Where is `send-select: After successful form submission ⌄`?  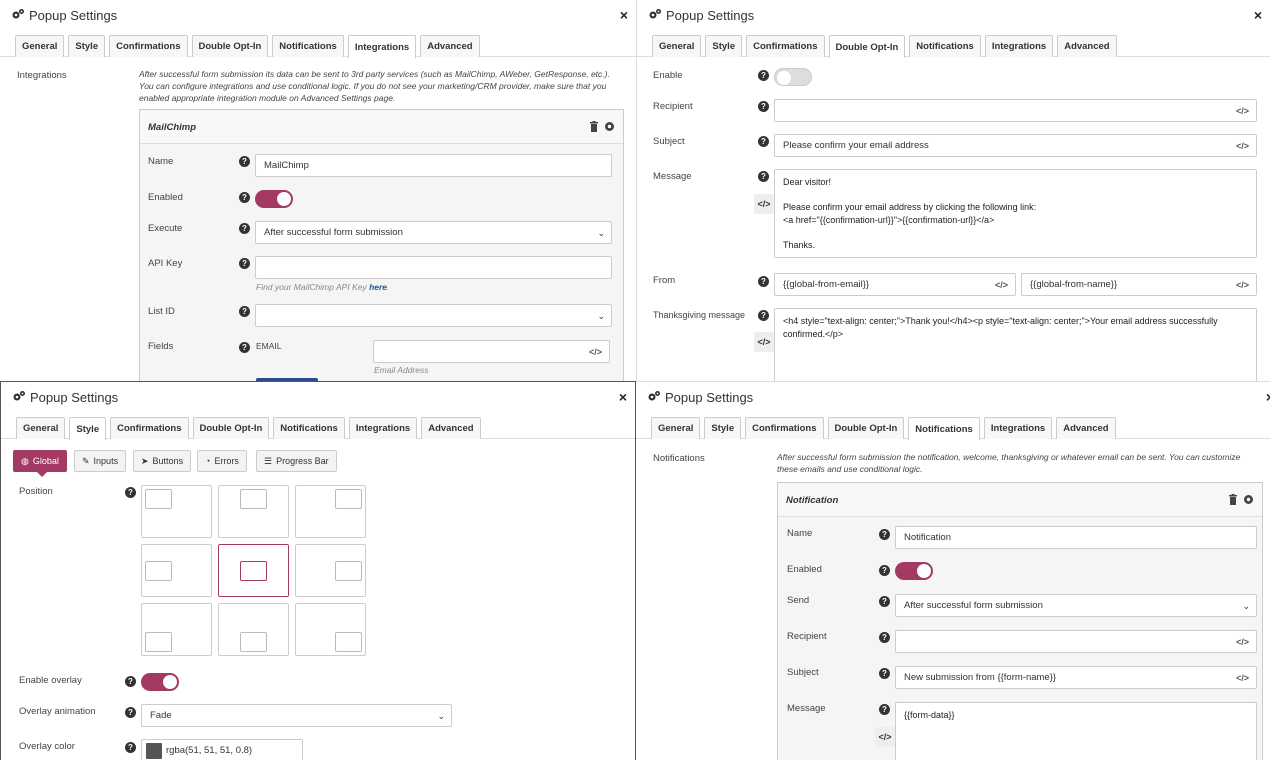
send-select: After successful form submission ⌄ is located at coordinates (1076, 605).